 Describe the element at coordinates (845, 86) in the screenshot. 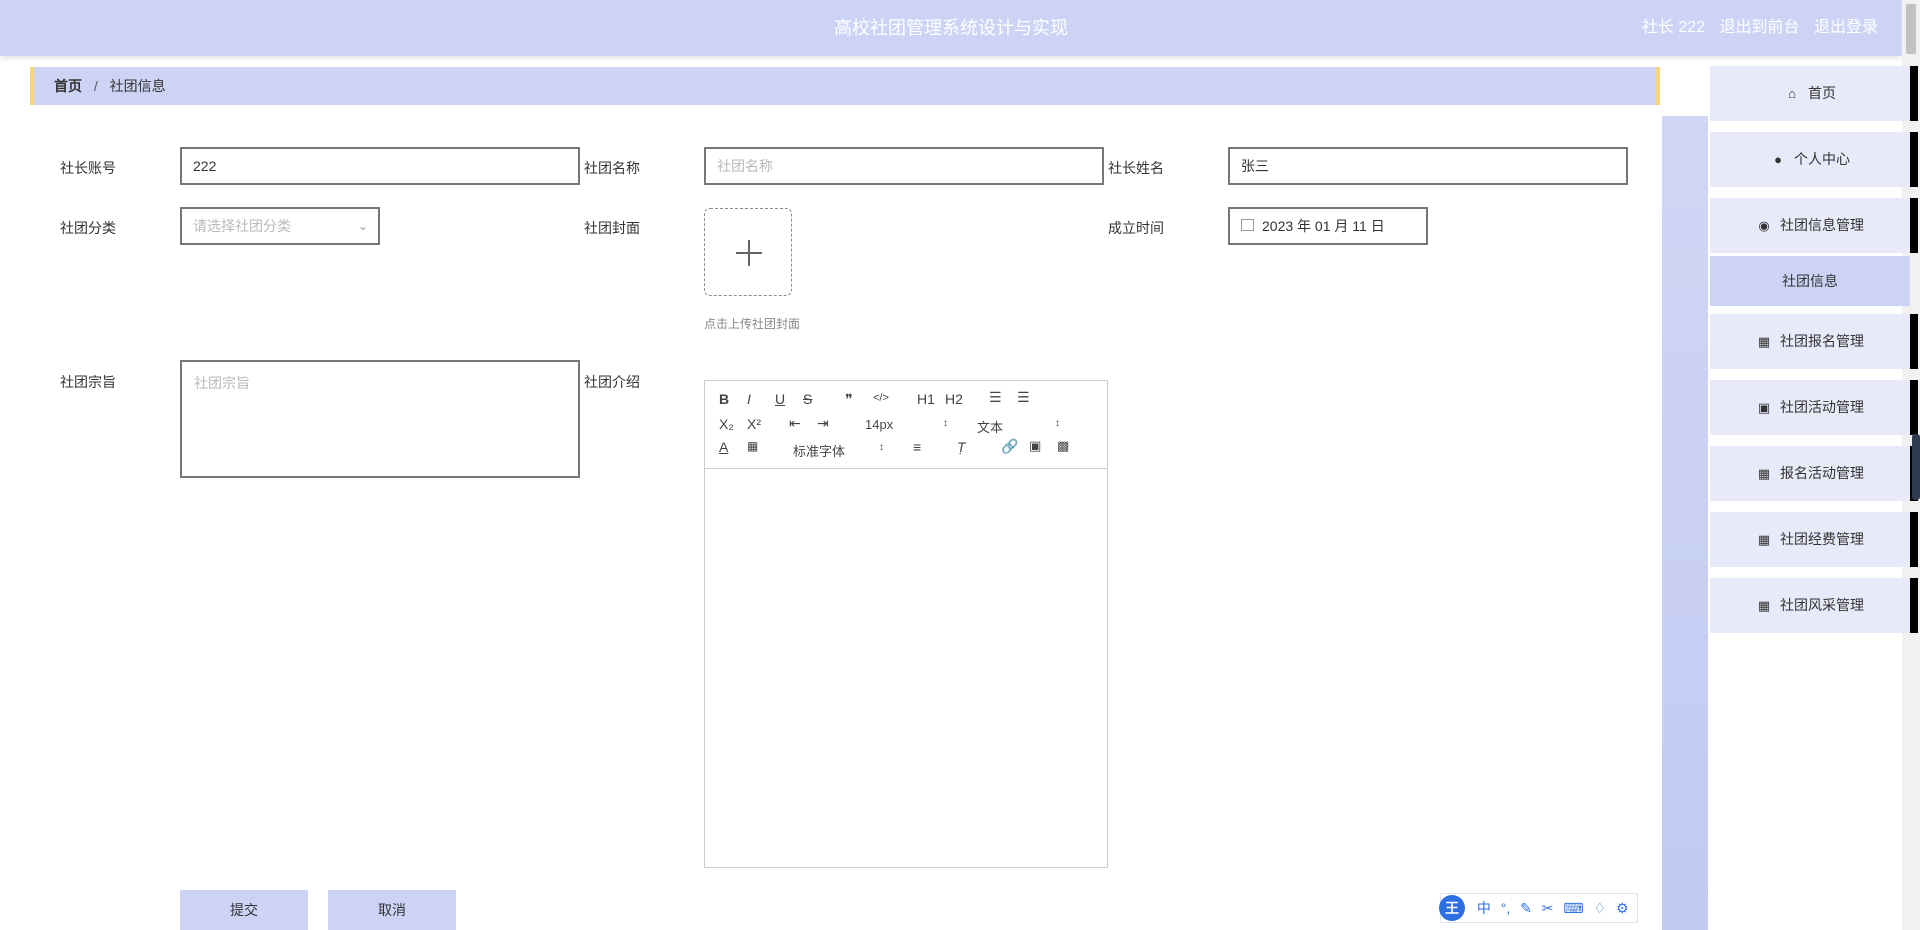

I see `breadcrumb: 首页 / 社团信息` at that location.